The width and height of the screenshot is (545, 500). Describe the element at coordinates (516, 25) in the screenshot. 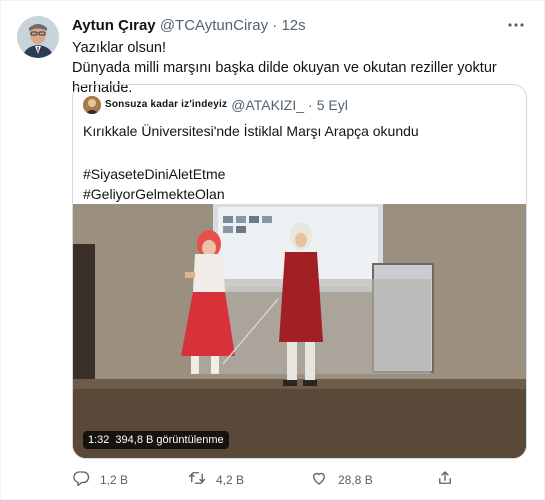

I see `more-icon` at that location.